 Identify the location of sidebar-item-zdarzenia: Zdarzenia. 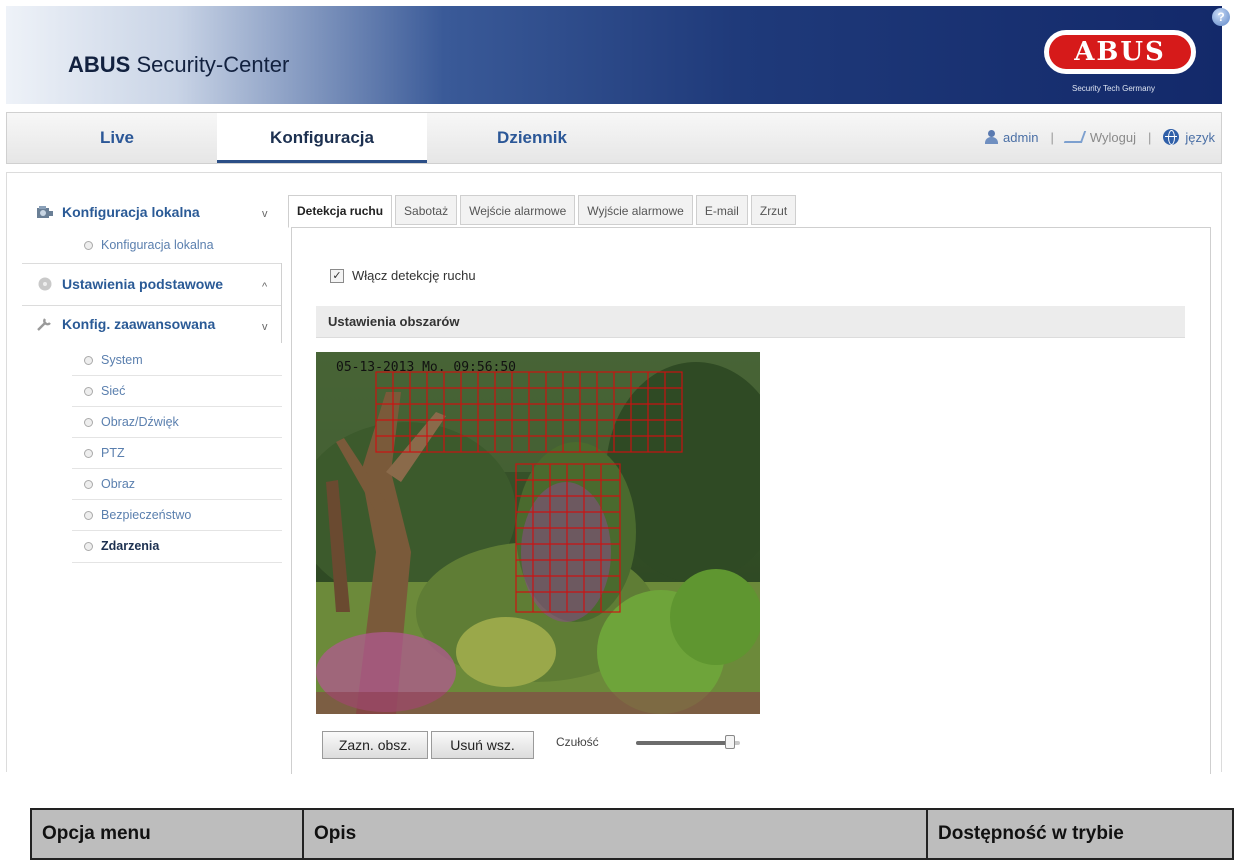
(121, 546).